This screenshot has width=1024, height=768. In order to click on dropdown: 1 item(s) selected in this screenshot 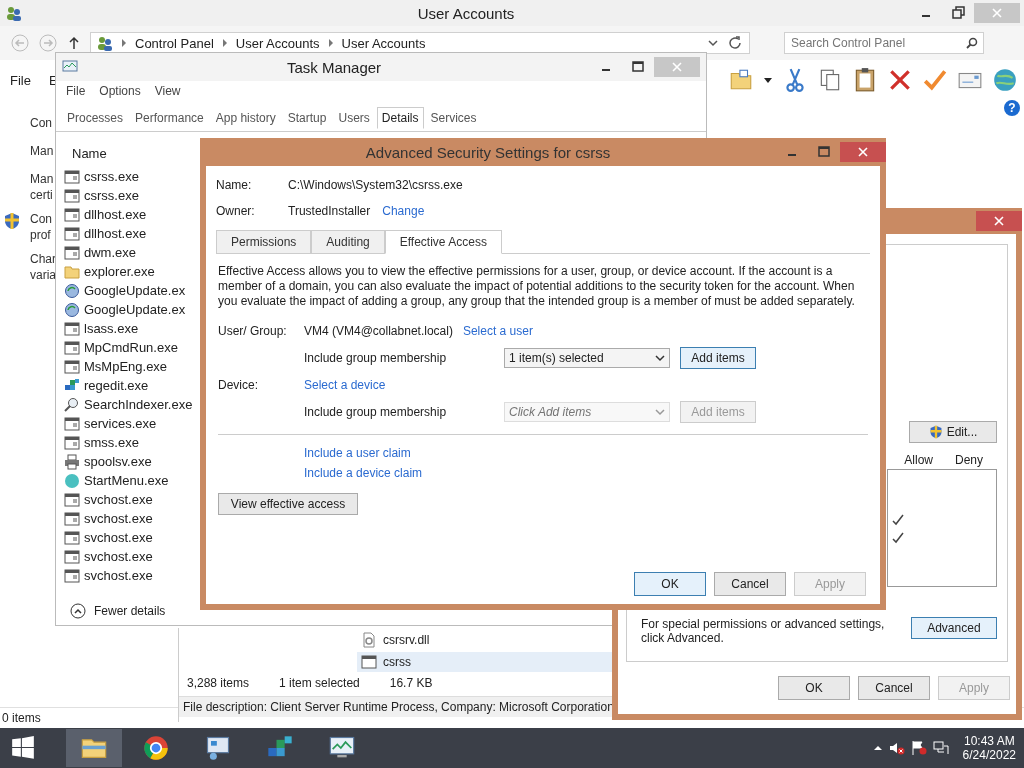, I will do `click(587, 358)`.